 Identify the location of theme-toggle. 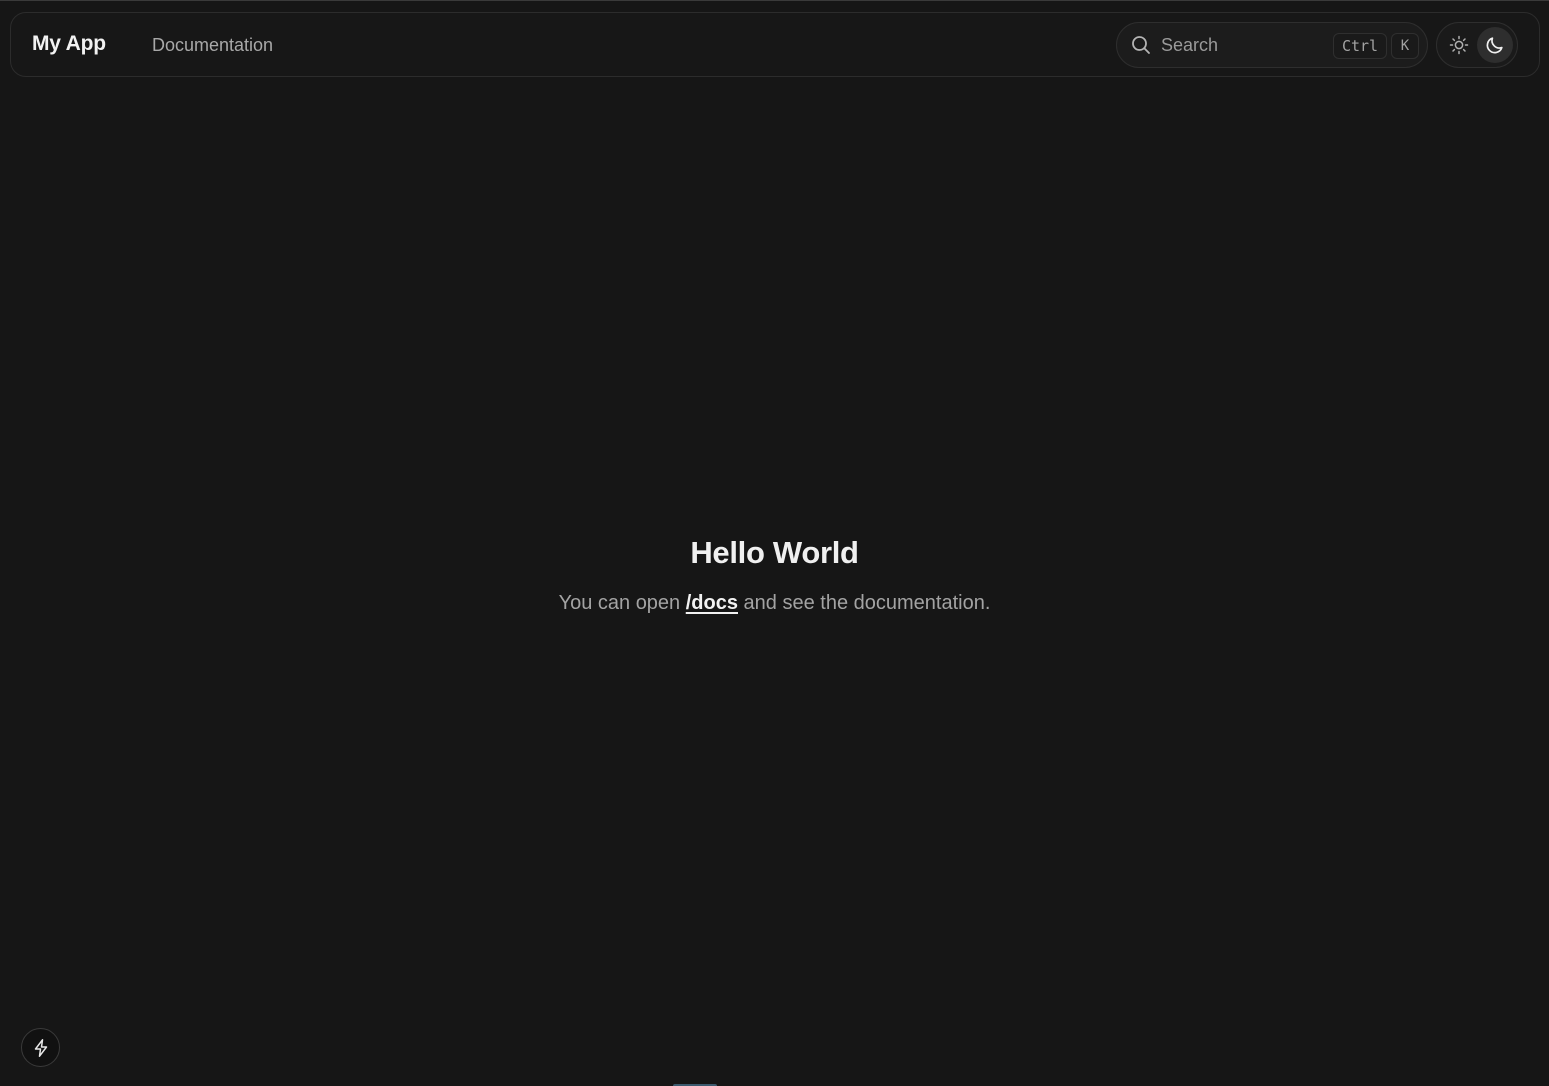
(1477, 45).